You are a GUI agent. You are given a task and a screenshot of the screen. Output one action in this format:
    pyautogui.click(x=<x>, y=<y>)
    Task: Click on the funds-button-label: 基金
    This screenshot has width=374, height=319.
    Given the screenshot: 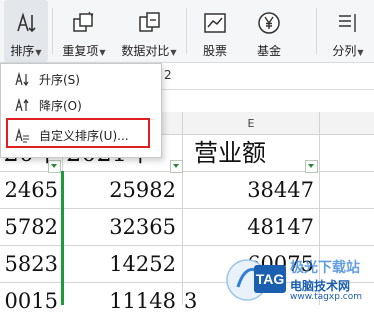 What is the action you would take?
    pyautogui.click(x=268, y=51)
    